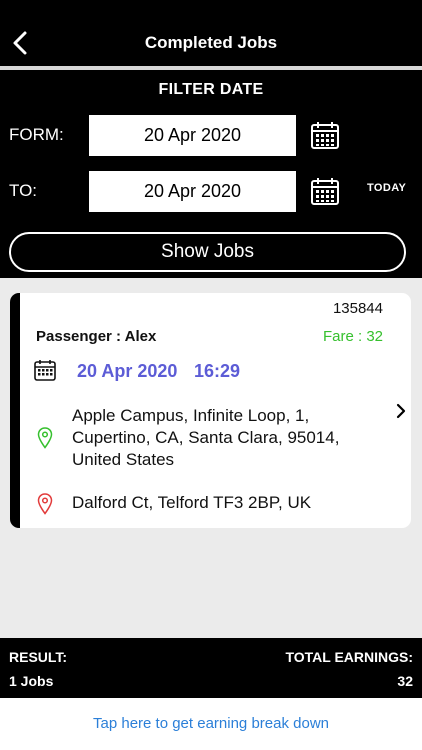 Image resolution: width=422 pixels, height=750 pixels. Describe the element at coordinates (386, 188) in the screenshot. I see `today-button: TODAY` at that location.